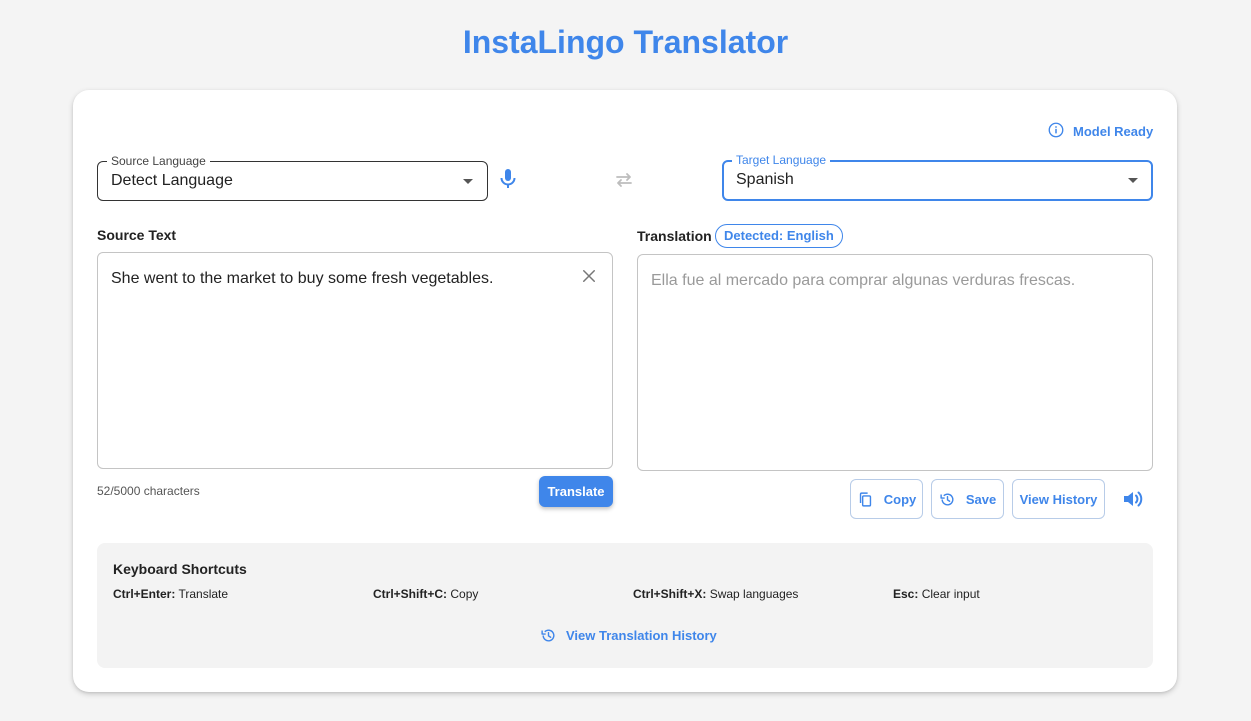 Image resolution: width=1251 pixels, height=721 pixels. Describe the element at coordinates (641, 635) in the screenshot. I see `history-link-label: View Translation History` at that location.